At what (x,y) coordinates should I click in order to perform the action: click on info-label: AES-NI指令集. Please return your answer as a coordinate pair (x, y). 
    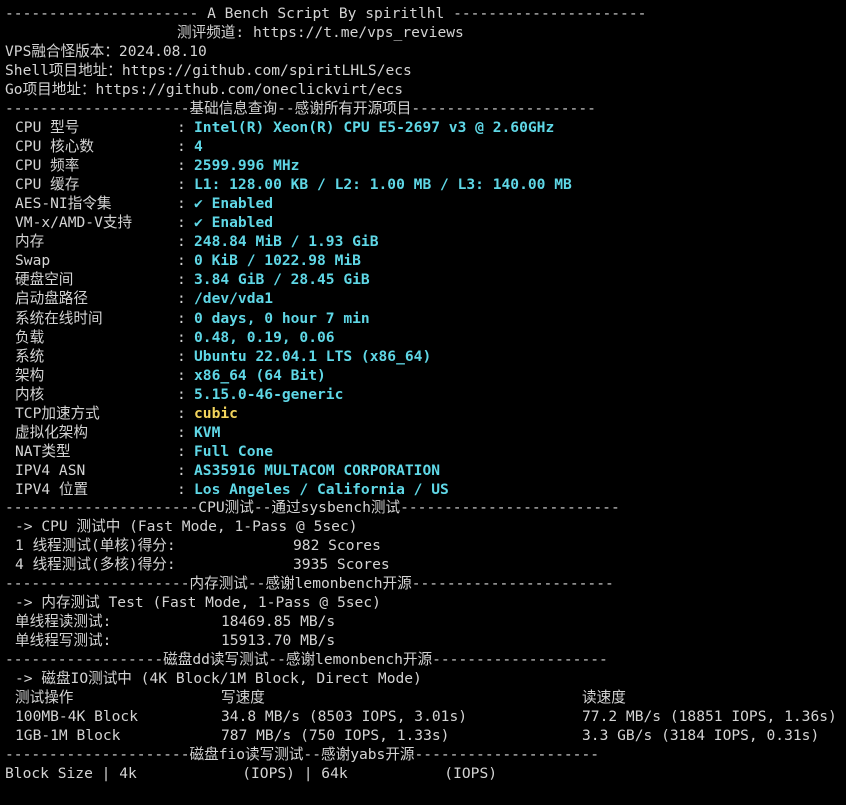
    Looking at the image, I should click on (63, 203).